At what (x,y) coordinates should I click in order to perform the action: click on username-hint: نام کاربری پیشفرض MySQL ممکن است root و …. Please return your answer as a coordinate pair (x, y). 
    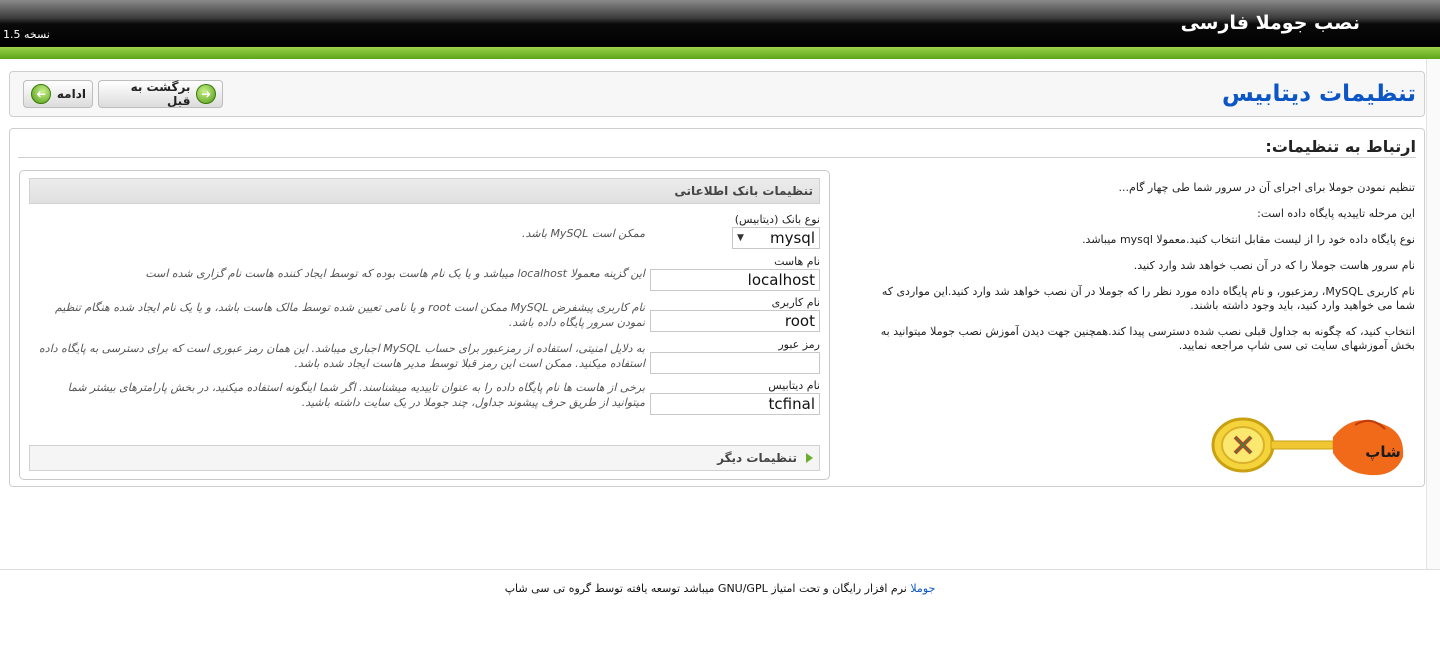
    Looking at the image, I should click on (349, 315).